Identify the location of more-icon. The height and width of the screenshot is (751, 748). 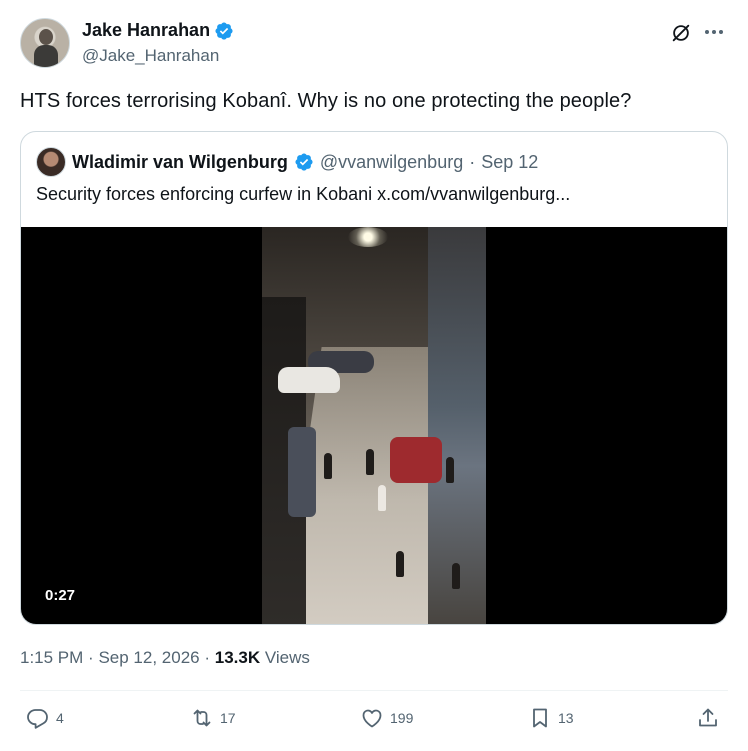
(714, 32).